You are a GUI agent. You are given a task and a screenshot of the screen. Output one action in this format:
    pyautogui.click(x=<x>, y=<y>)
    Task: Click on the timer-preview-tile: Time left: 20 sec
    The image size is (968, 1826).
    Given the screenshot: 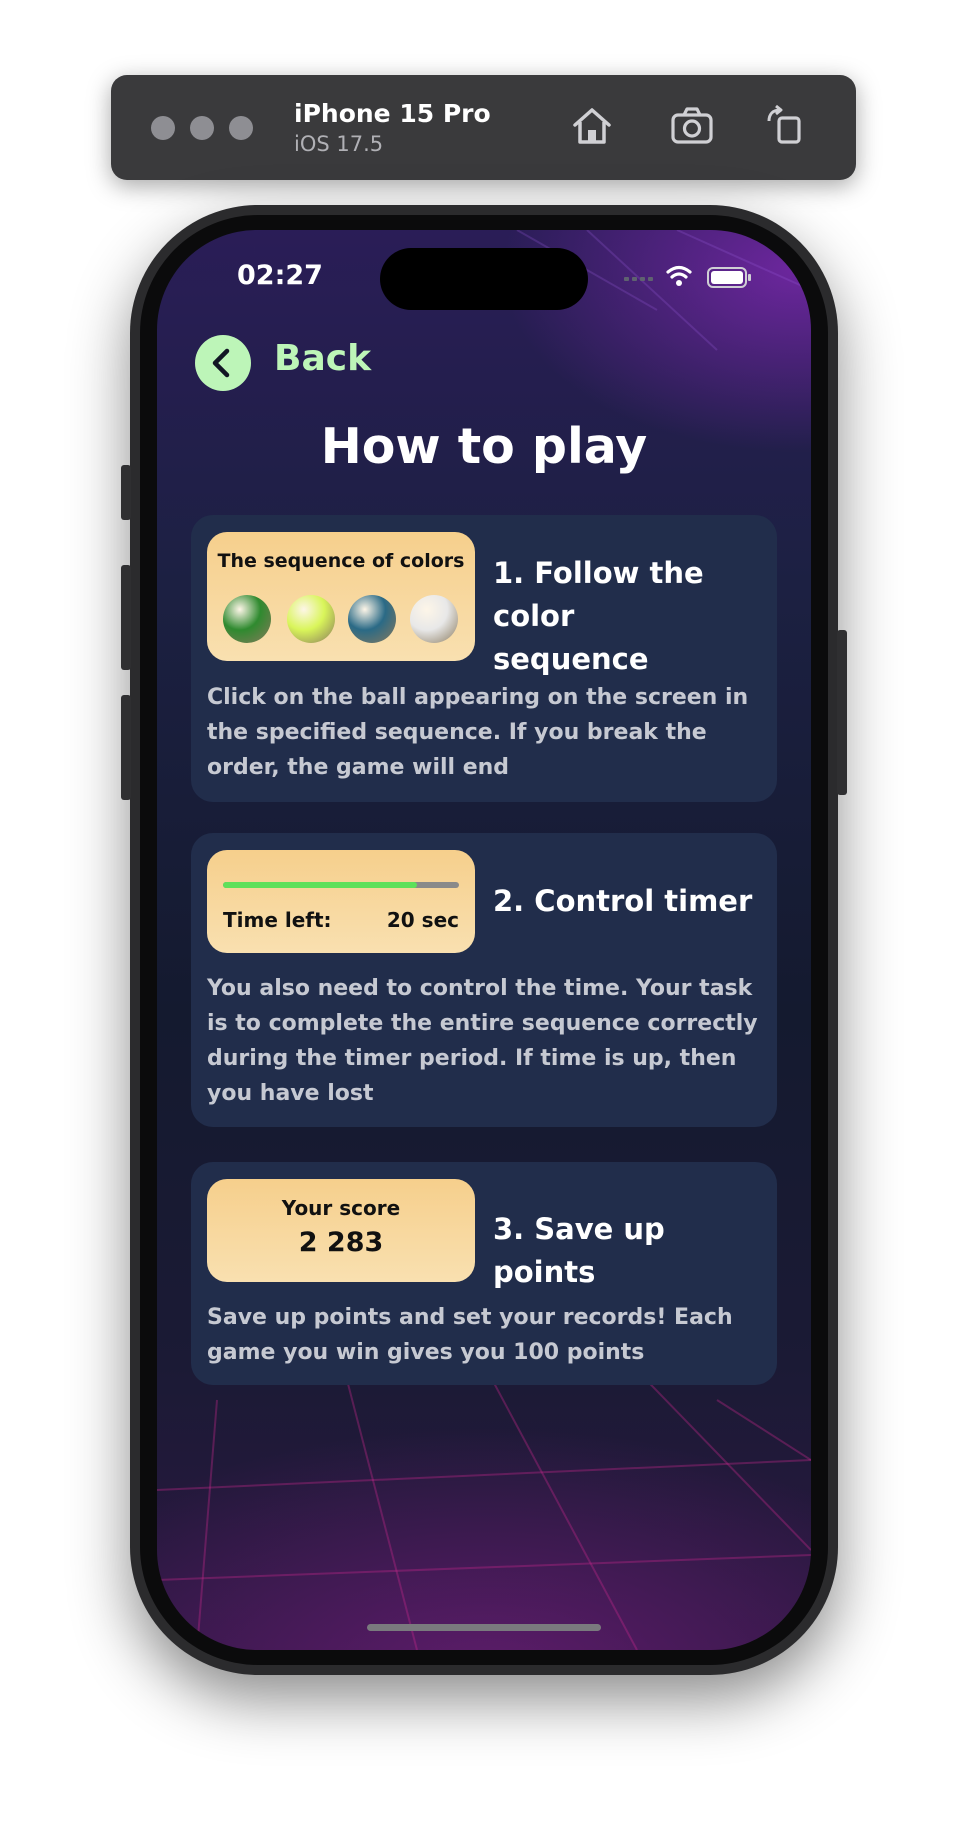 What is the action you would take?
    pyautogui.click(x=341, y=901)
    